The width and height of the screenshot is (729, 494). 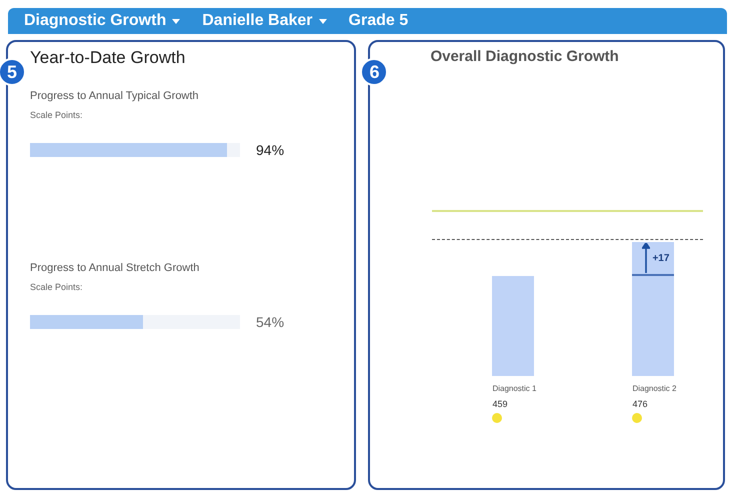 What do you see at coordinates (102, 21) in the screenshot?
I see `dropdown-button: Diagnostic Growth` at bounding box center [102, 21].